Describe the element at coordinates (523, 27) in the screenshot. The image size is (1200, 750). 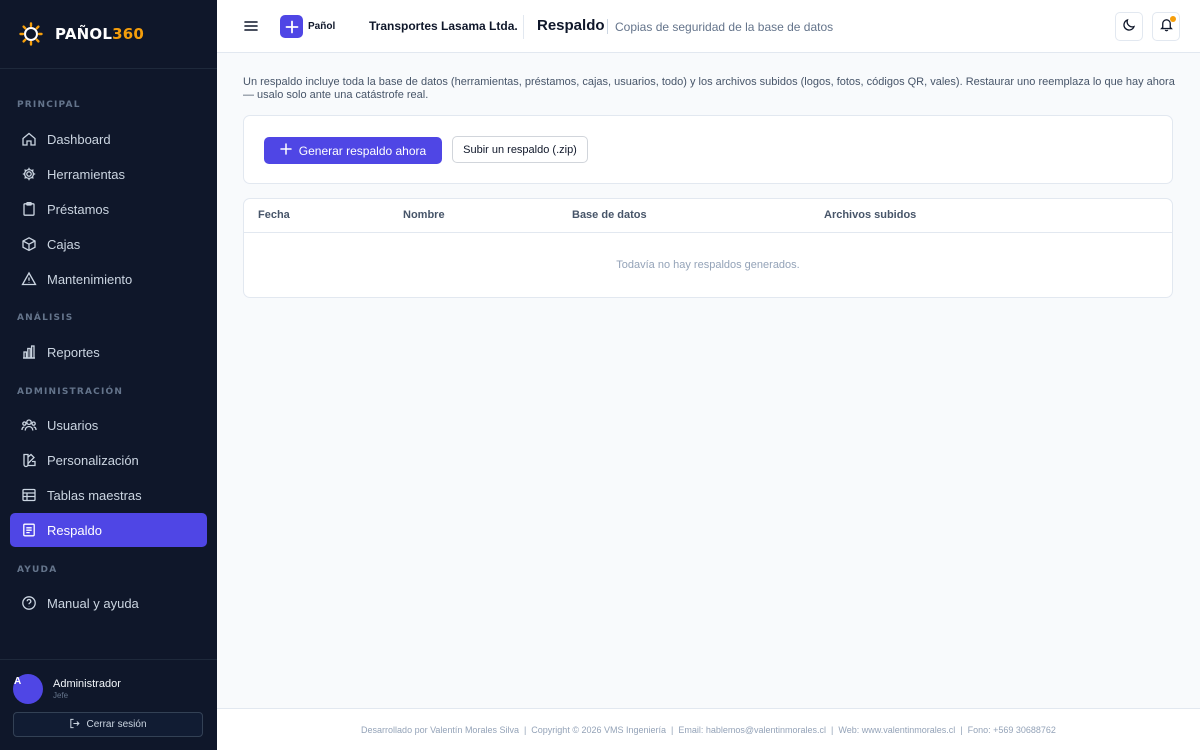
I see `header-divider` at that location.